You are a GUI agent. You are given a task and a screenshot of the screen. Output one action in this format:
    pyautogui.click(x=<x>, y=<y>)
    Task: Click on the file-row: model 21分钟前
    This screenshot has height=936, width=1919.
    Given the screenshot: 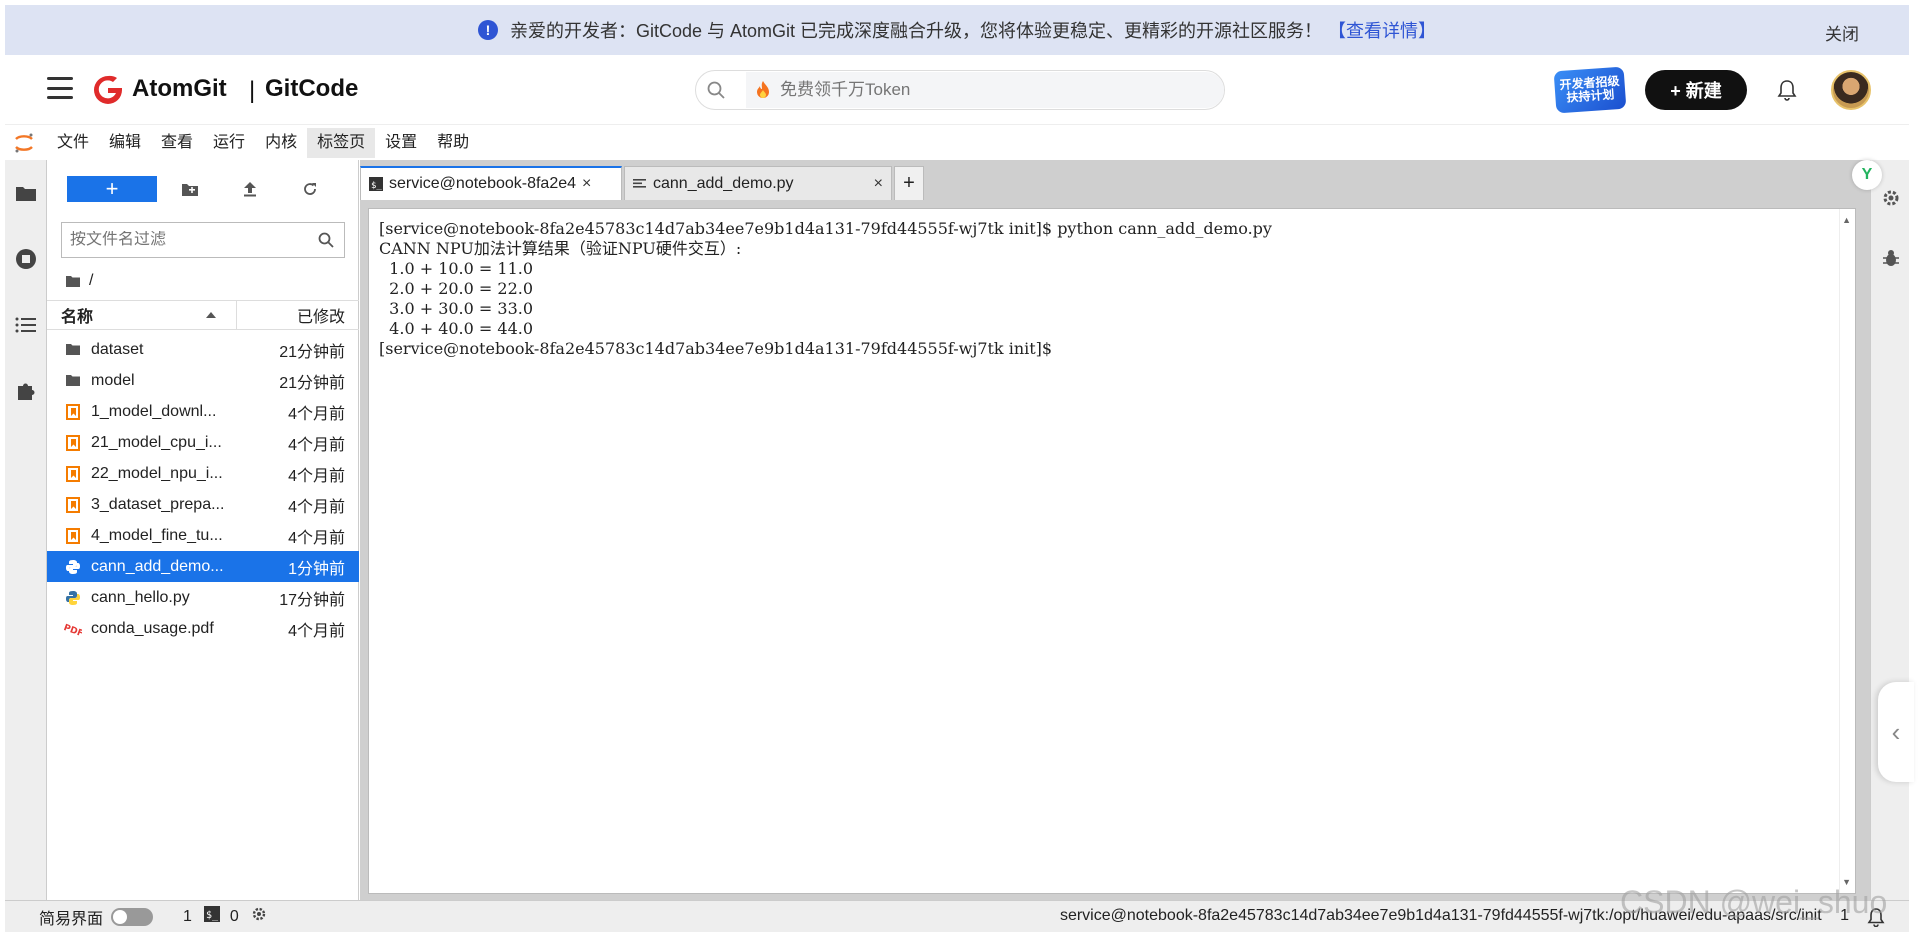 What is the action you would take?
    pyautogui.click(x=203, y=380)
    